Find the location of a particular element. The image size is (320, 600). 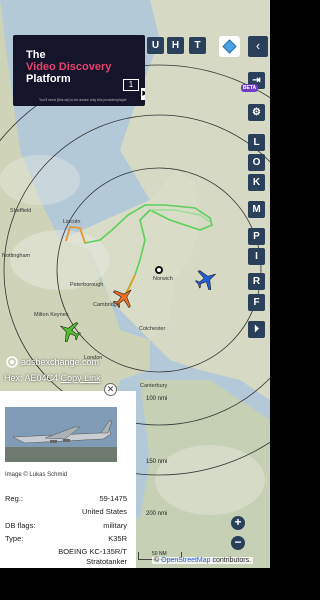

zoom-out-button: − is located at coordinates (238, 543).